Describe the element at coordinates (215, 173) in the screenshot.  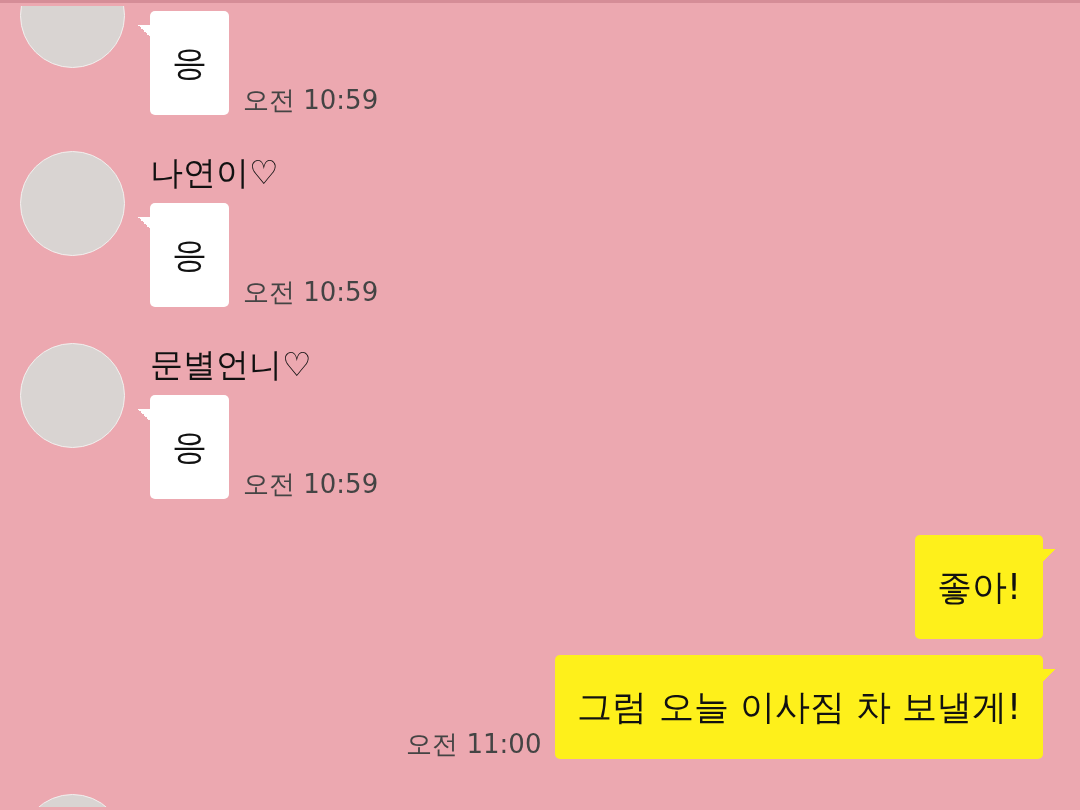
I see `sender-name: 나연이♡` at that location.